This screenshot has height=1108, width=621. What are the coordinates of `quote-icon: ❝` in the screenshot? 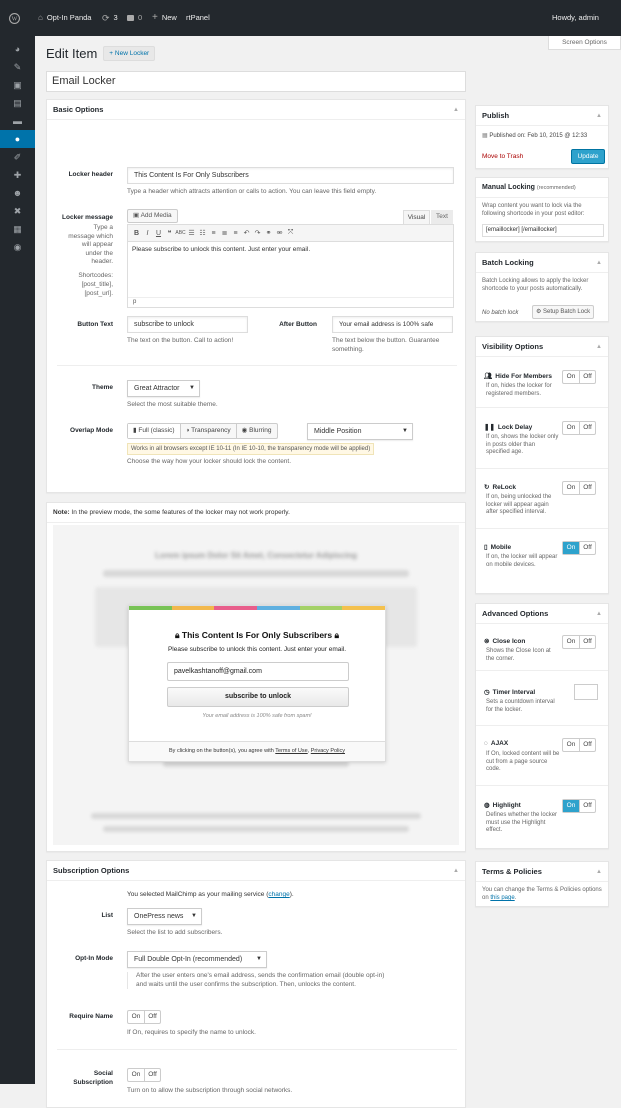 It's located at (169, 233).